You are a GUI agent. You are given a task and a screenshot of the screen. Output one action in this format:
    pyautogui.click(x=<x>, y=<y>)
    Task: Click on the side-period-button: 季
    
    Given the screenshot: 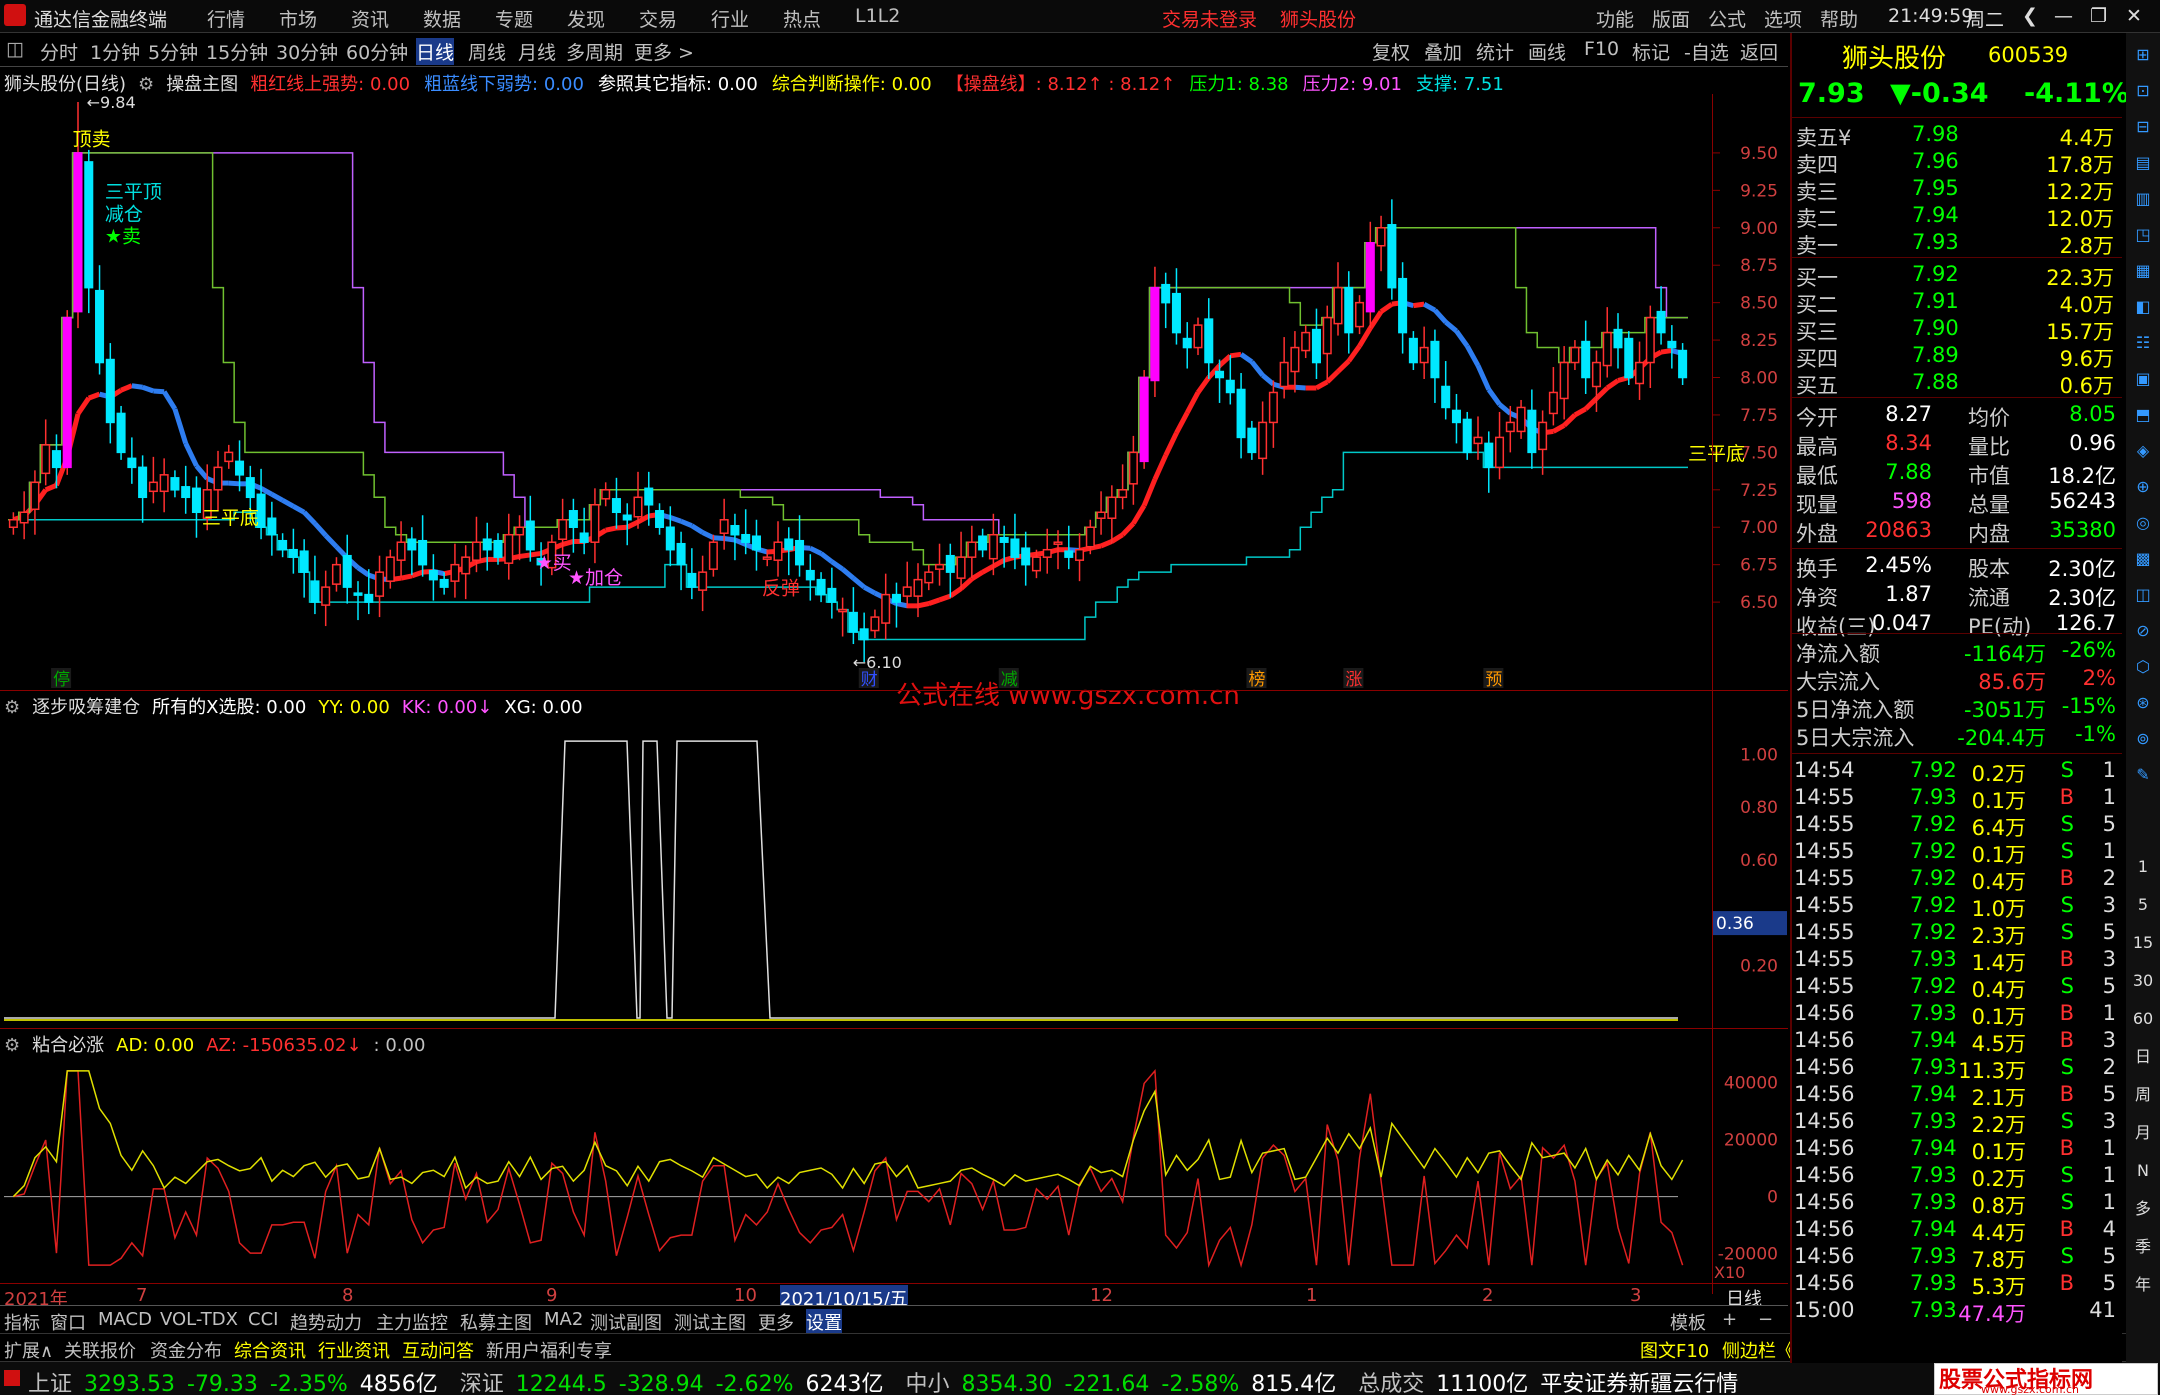 What is the action you would take?
    pyautogui.click(x=2143, y=1247)
    